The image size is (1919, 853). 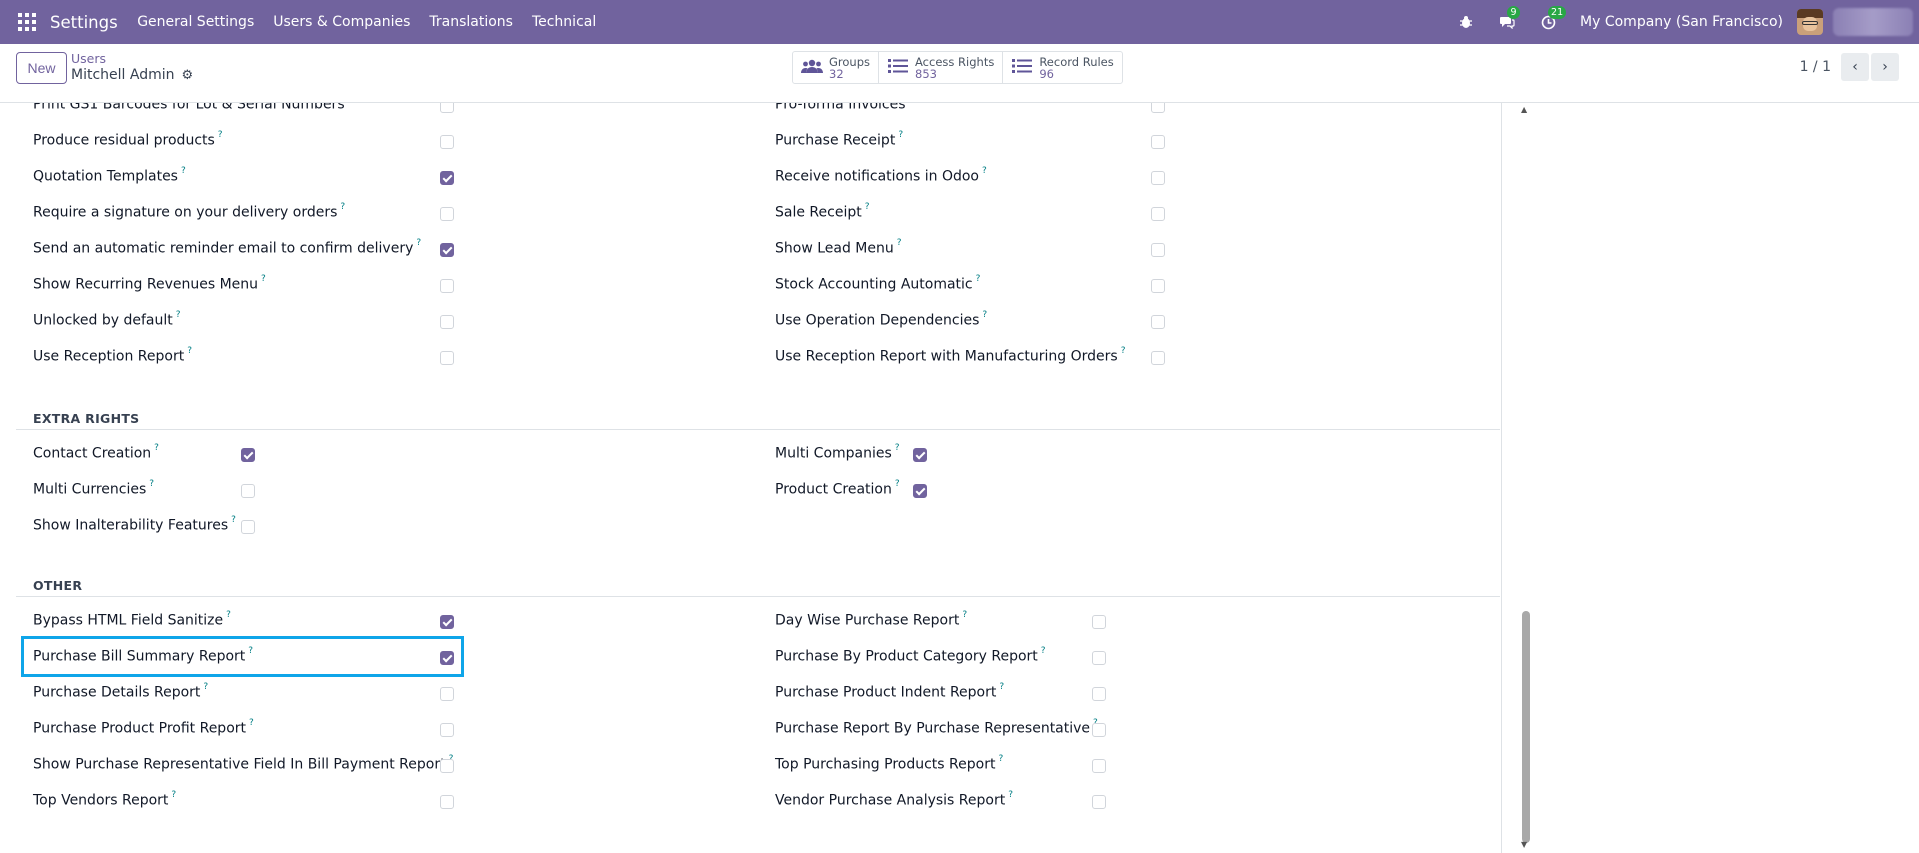 I want to click on activities-count-badge: 21, so click(x=1557, y=12).